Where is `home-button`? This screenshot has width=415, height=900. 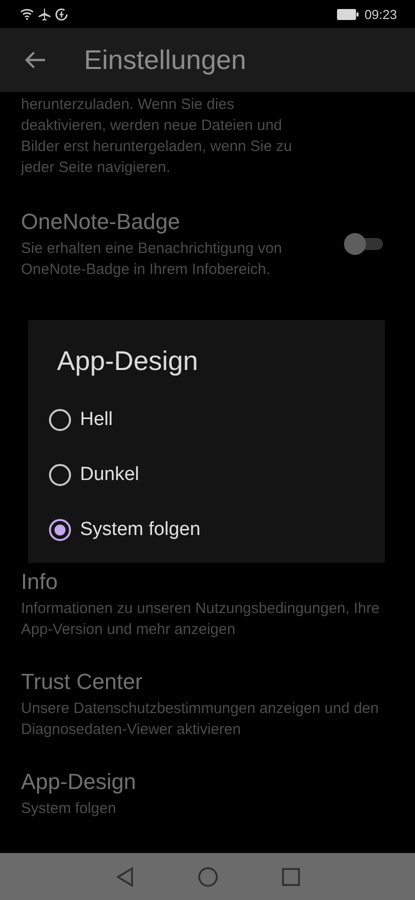 home-button is located at coordinates (208, 876).